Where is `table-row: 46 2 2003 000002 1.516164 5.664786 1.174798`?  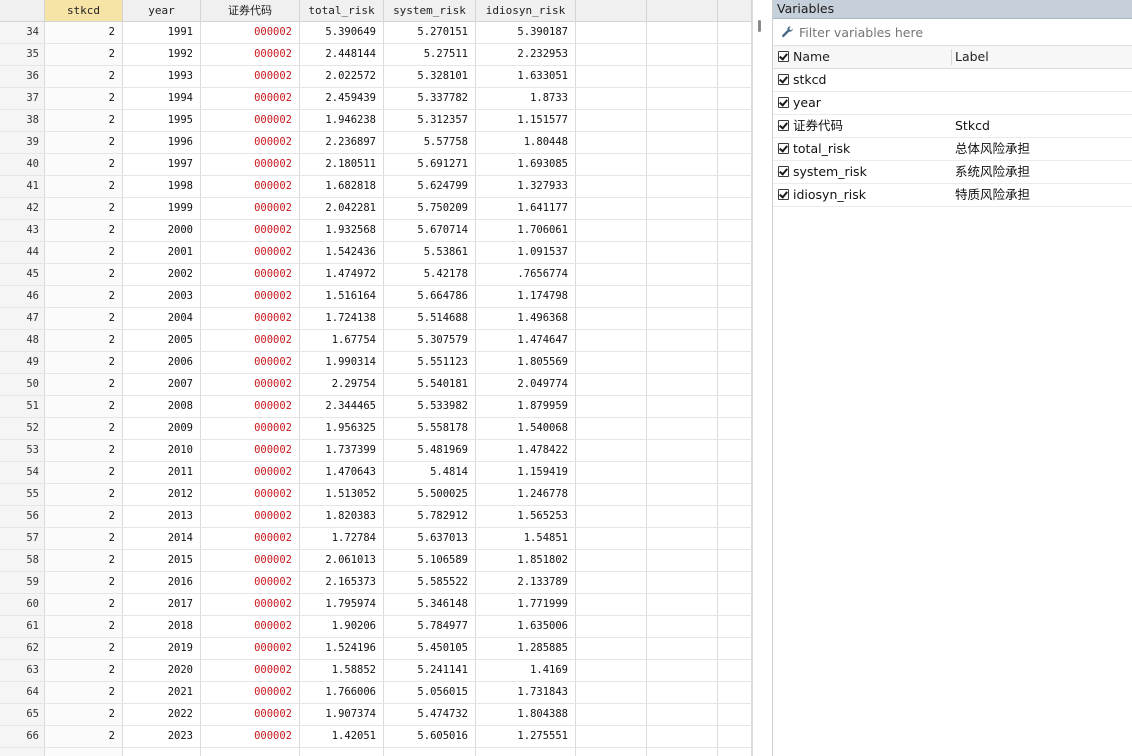 table-row: 46 2 2003 000002 1.516164 5.664786 1.174798 is located at coordinates (376, 297).